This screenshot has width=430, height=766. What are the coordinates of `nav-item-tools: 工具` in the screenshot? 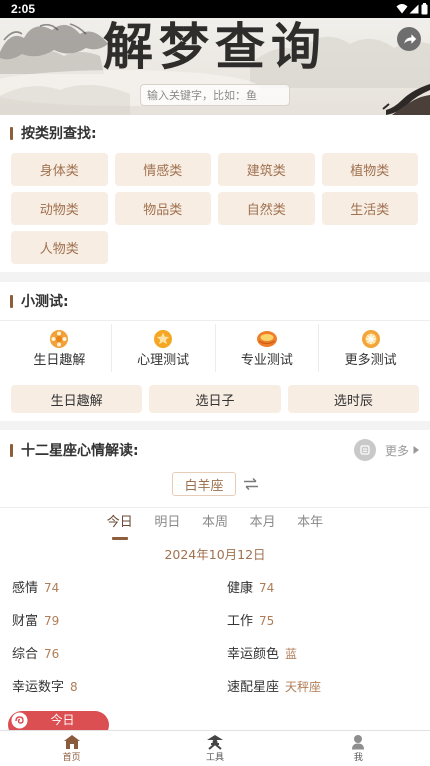 It's located at (214, 748).